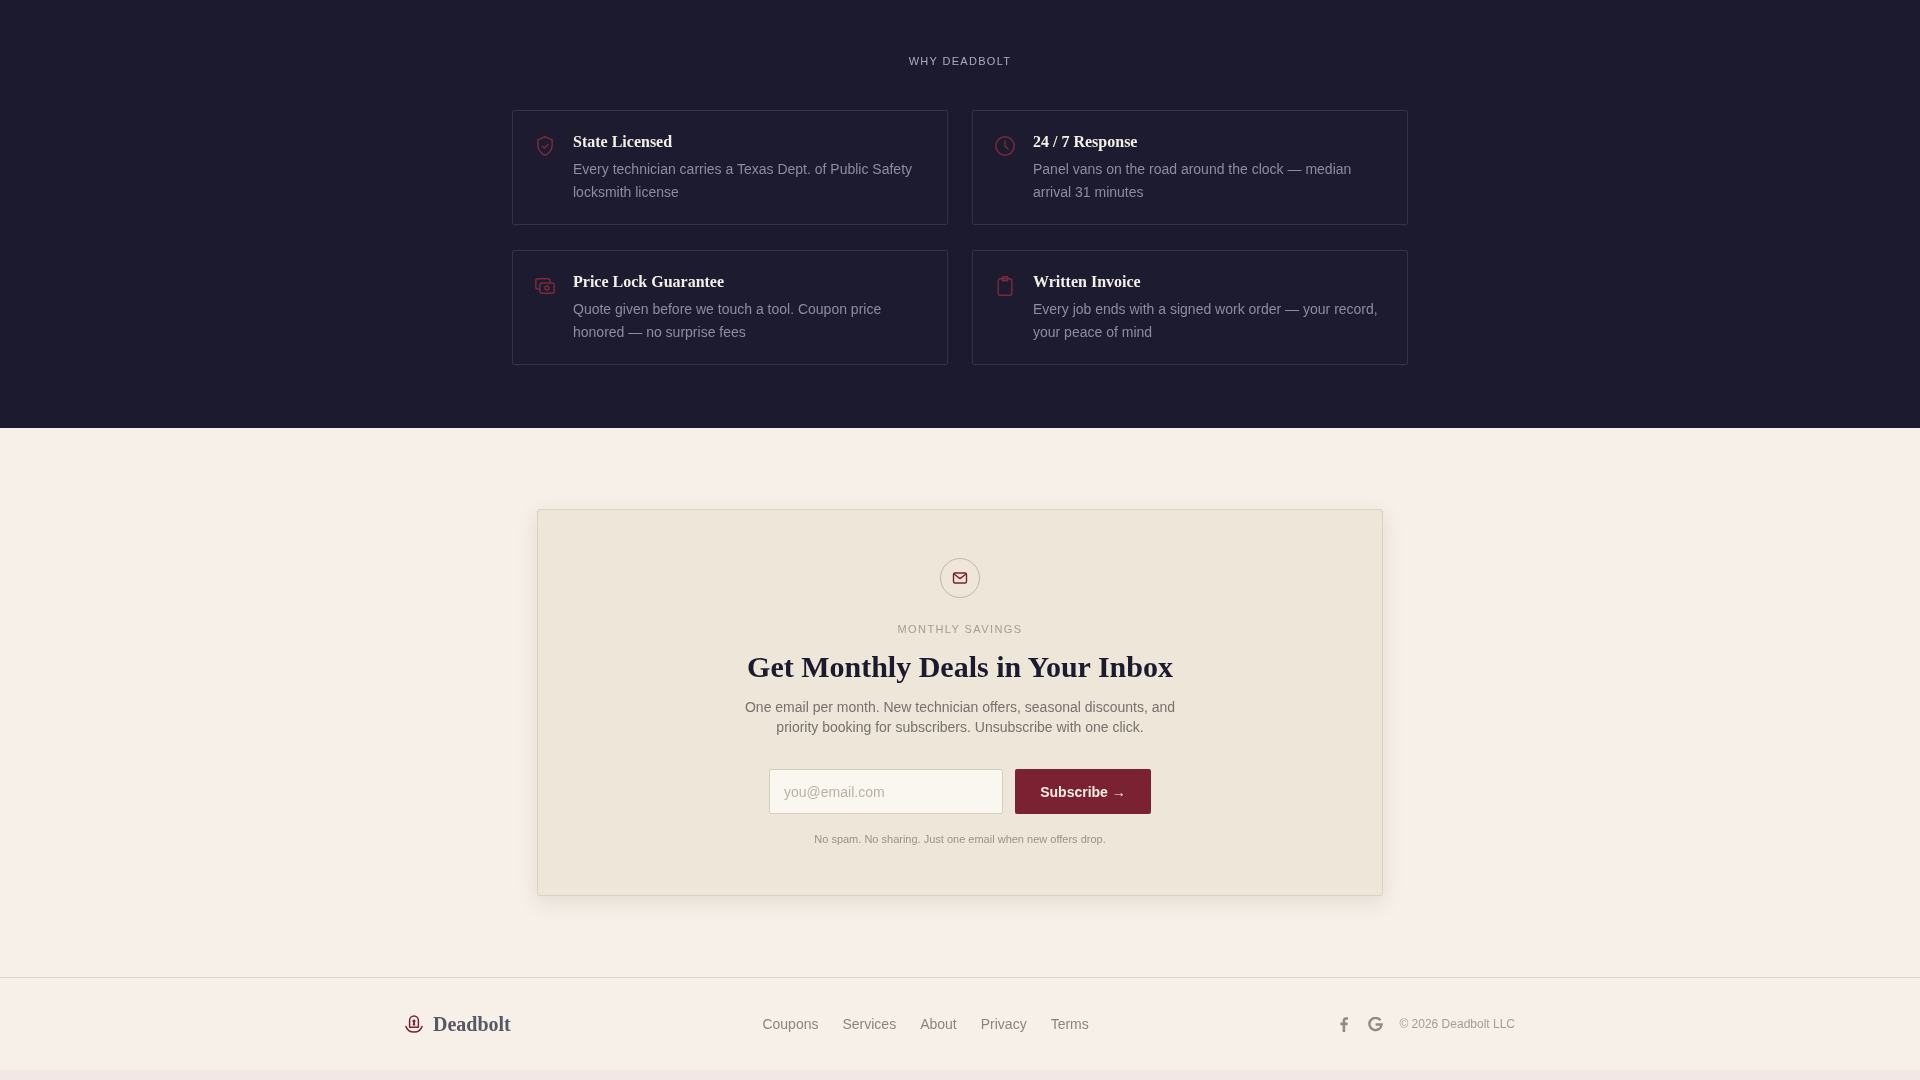 The image size is (1920, 1080). Describe the element at coordinates (1086, 142) in the screenshot. I see `card-title: 24 / 7 Response` at that location.